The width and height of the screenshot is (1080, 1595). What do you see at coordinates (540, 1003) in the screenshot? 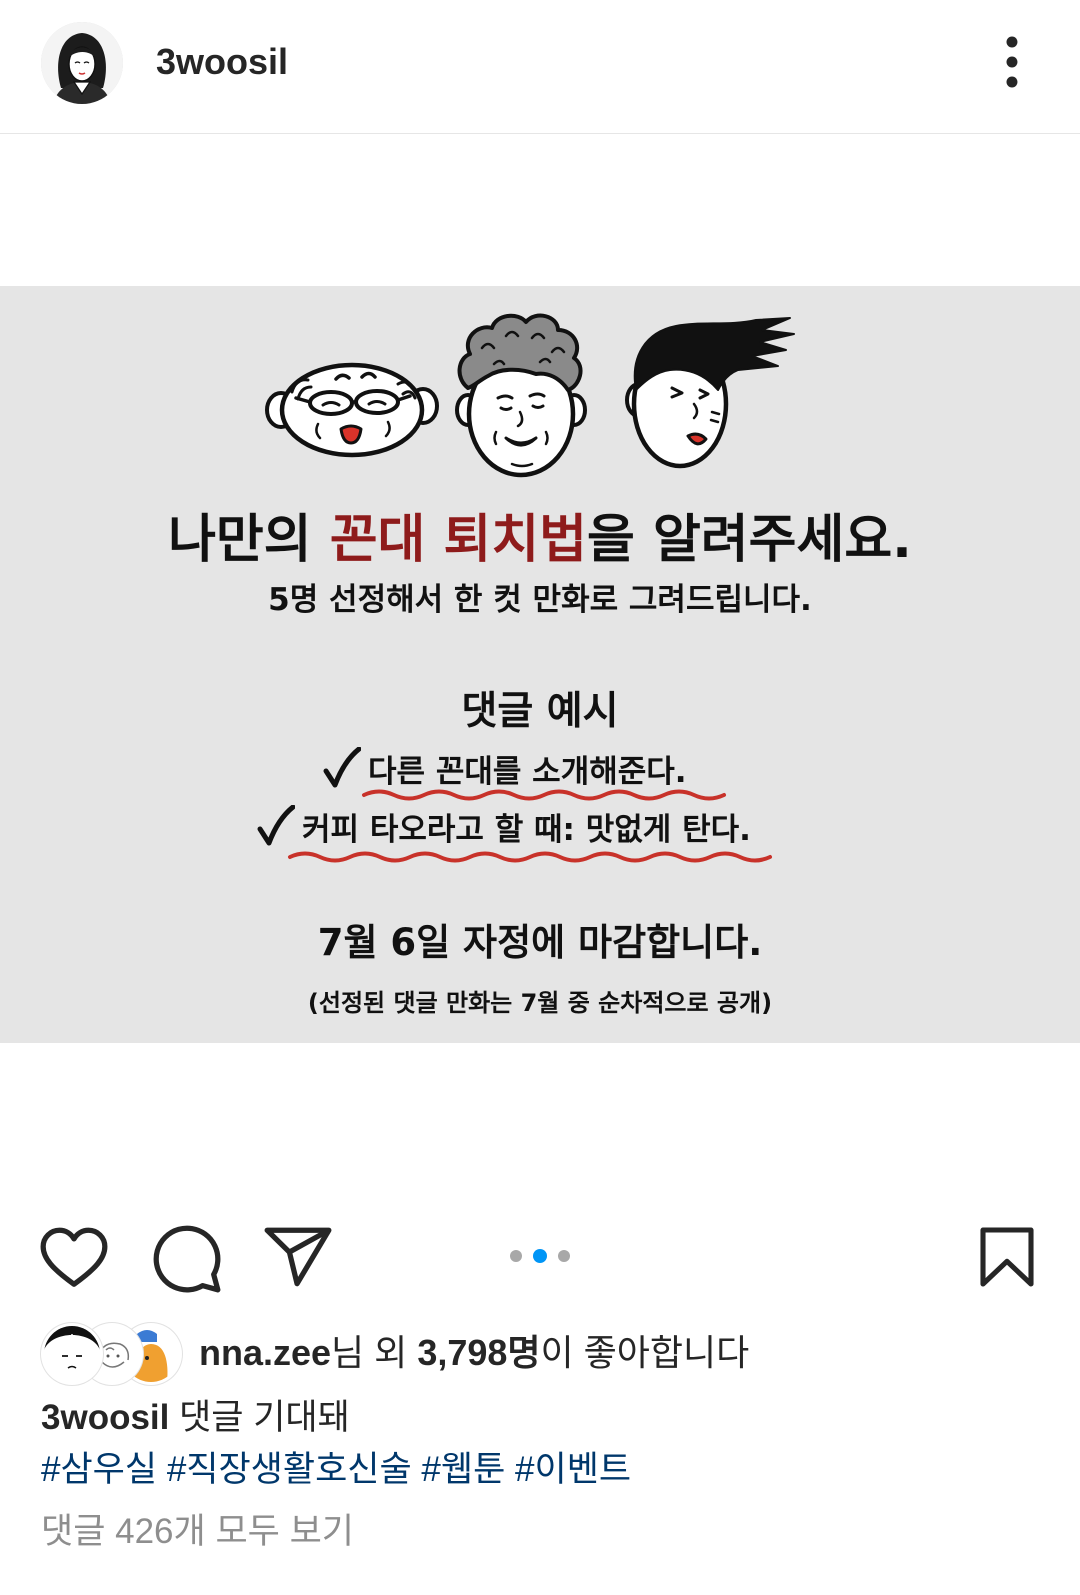
I see `publish-note: (선정된 댓글 만화는 7월 중 순차적으로 공개)` at bounding box center [540, 1003].